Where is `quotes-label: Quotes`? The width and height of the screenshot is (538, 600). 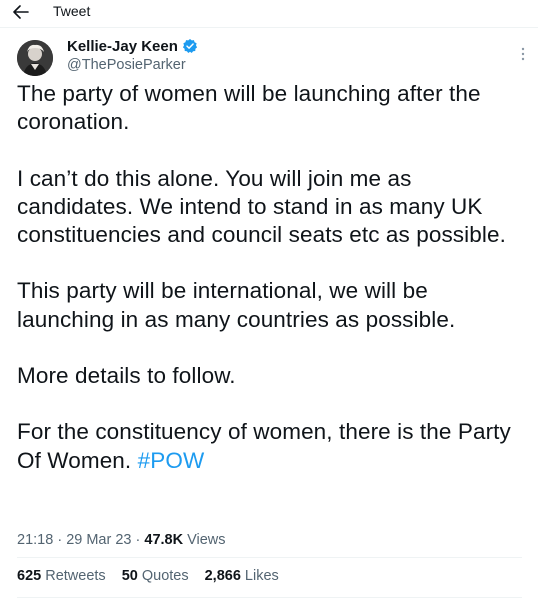 quotes-label: Quotes is located at coordinates (163, 576).